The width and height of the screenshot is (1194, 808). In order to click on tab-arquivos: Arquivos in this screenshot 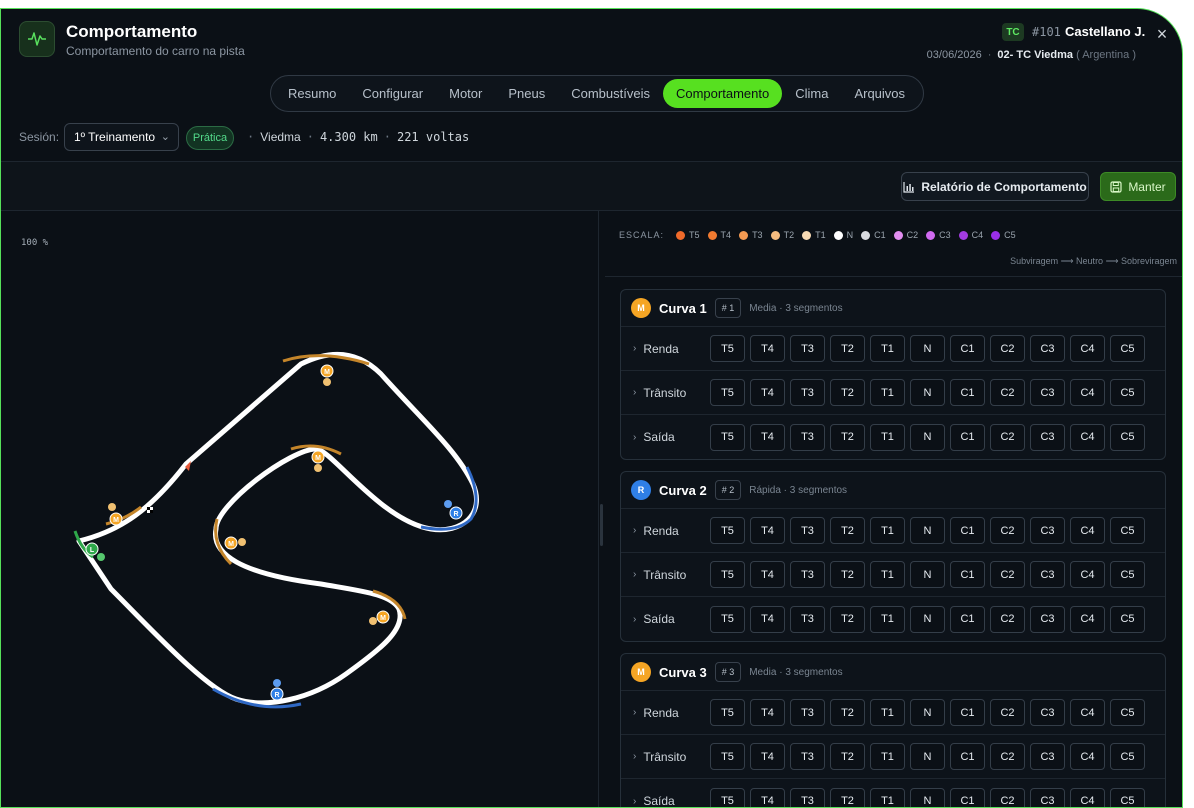, I will do `click(879, 93)`.